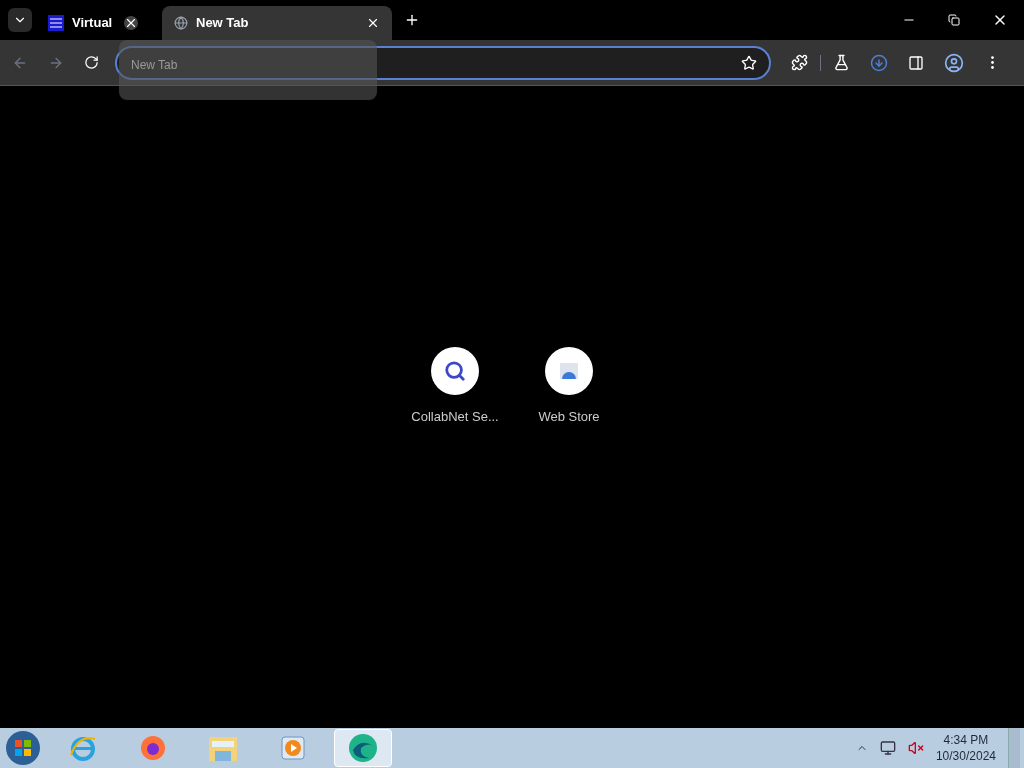 The image size is (1024, 768). I want to click on network-icon, so click(887, 748).